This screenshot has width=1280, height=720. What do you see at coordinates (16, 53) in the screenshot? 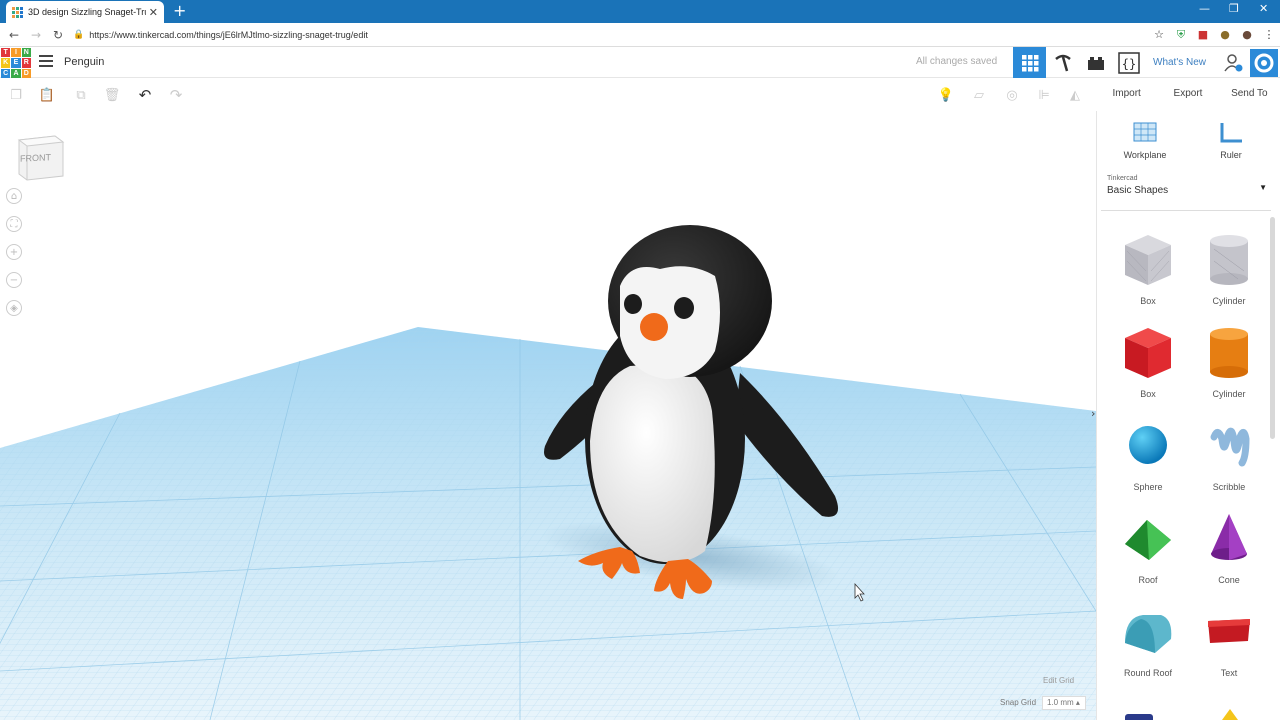
I see `logo-cell: I` at bounding box center [16, 53].